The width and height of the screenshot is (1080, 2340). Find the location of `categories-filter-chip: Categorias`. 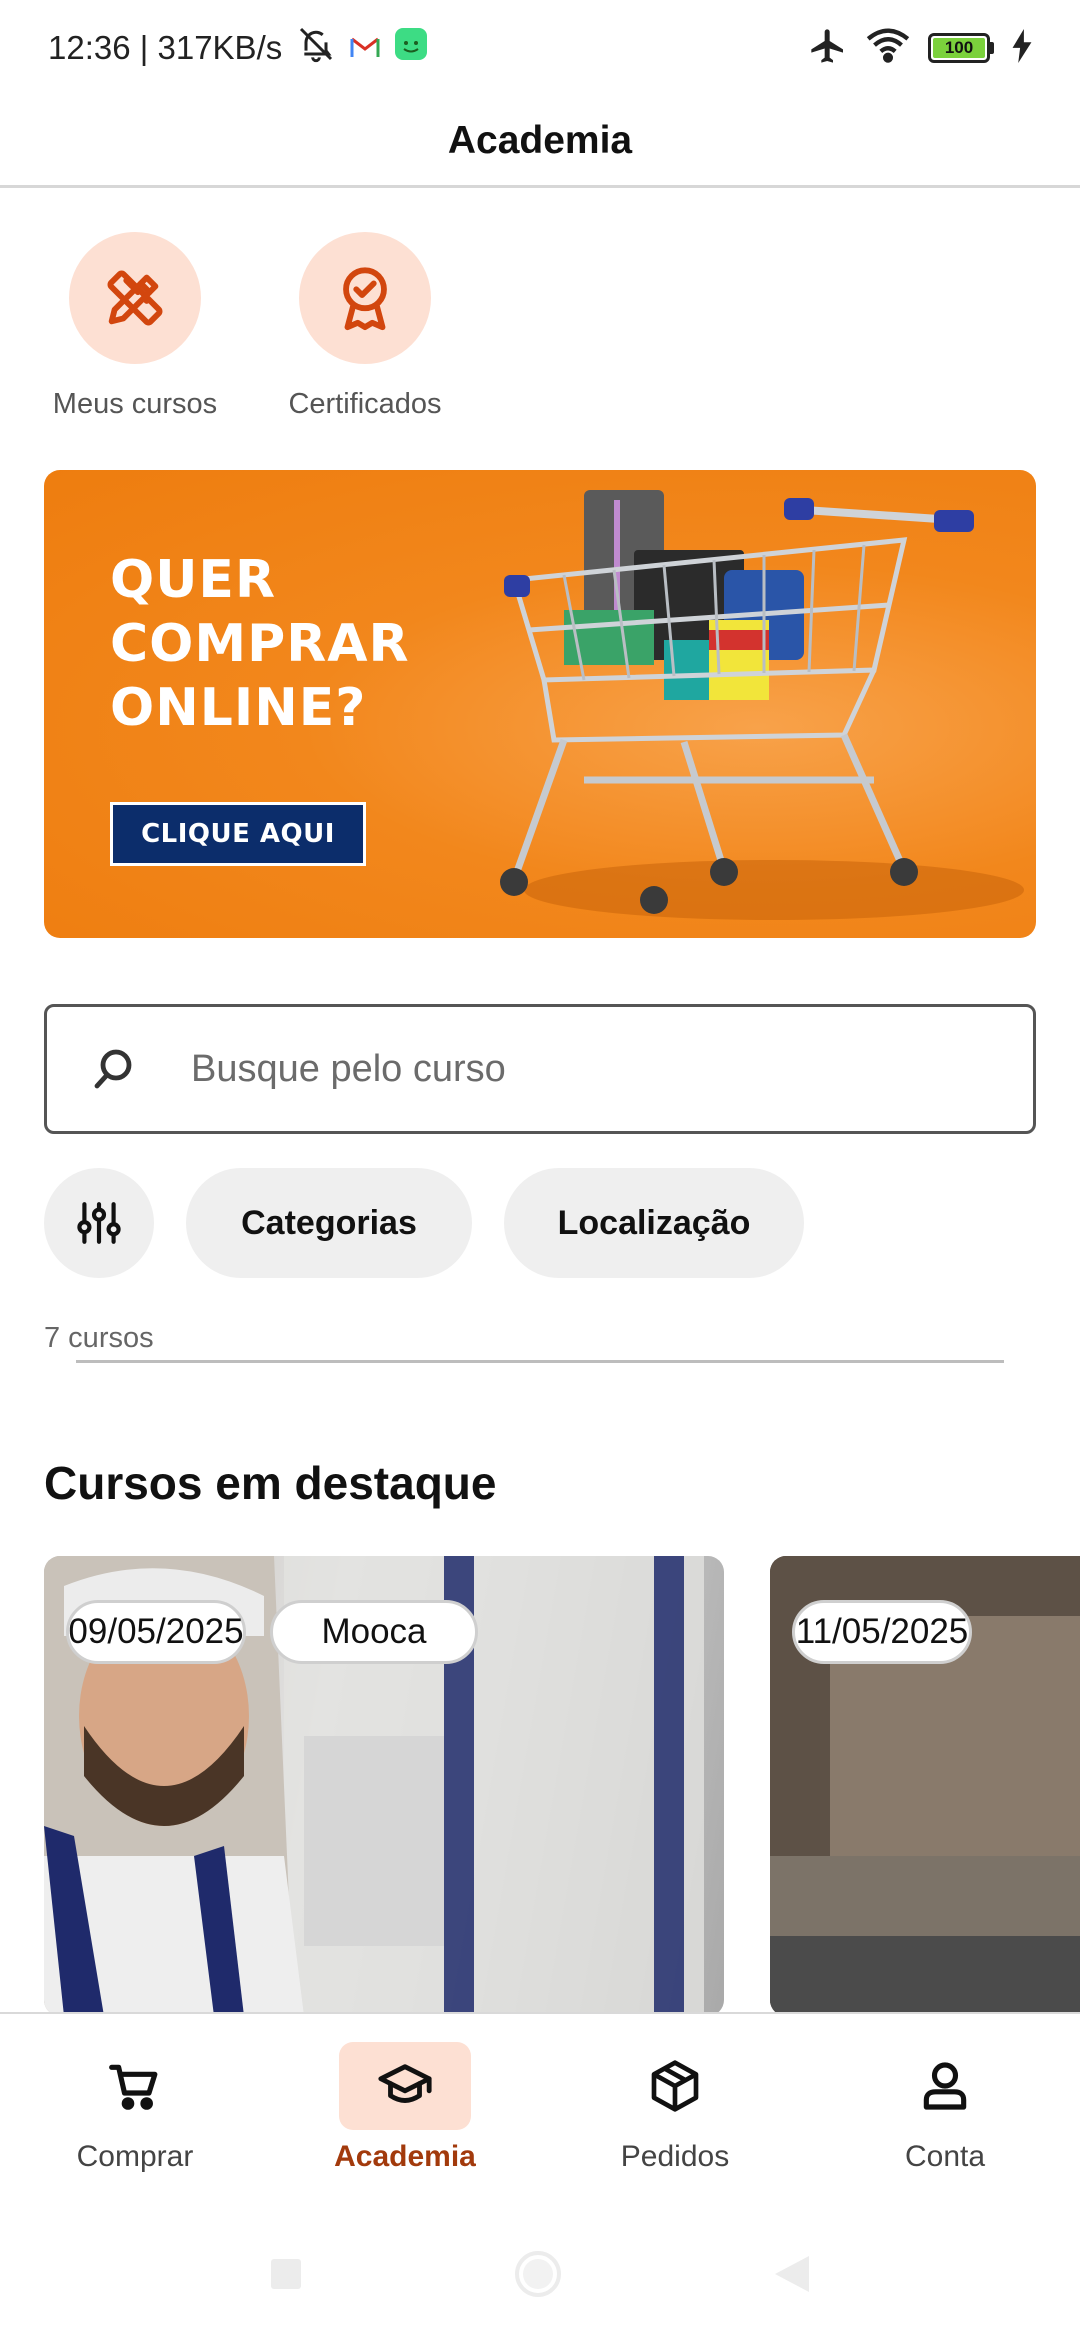

categories-filter-chip: Categorias is located at coordinates (329, 1223).